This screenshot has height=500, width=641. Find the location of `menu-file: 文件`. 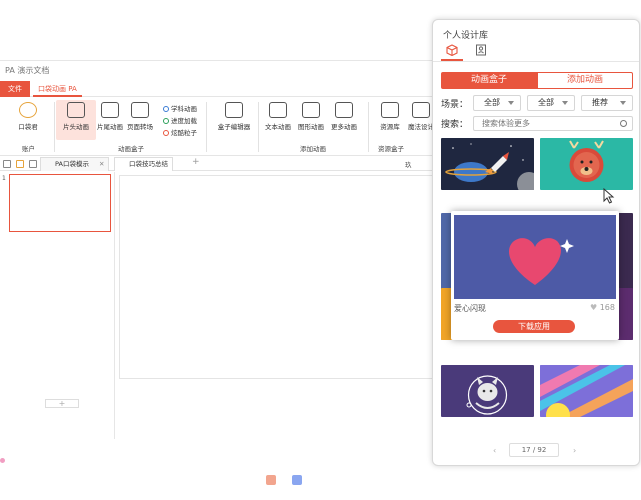

menu-file: 文件 is located at coordinates (15, 89).